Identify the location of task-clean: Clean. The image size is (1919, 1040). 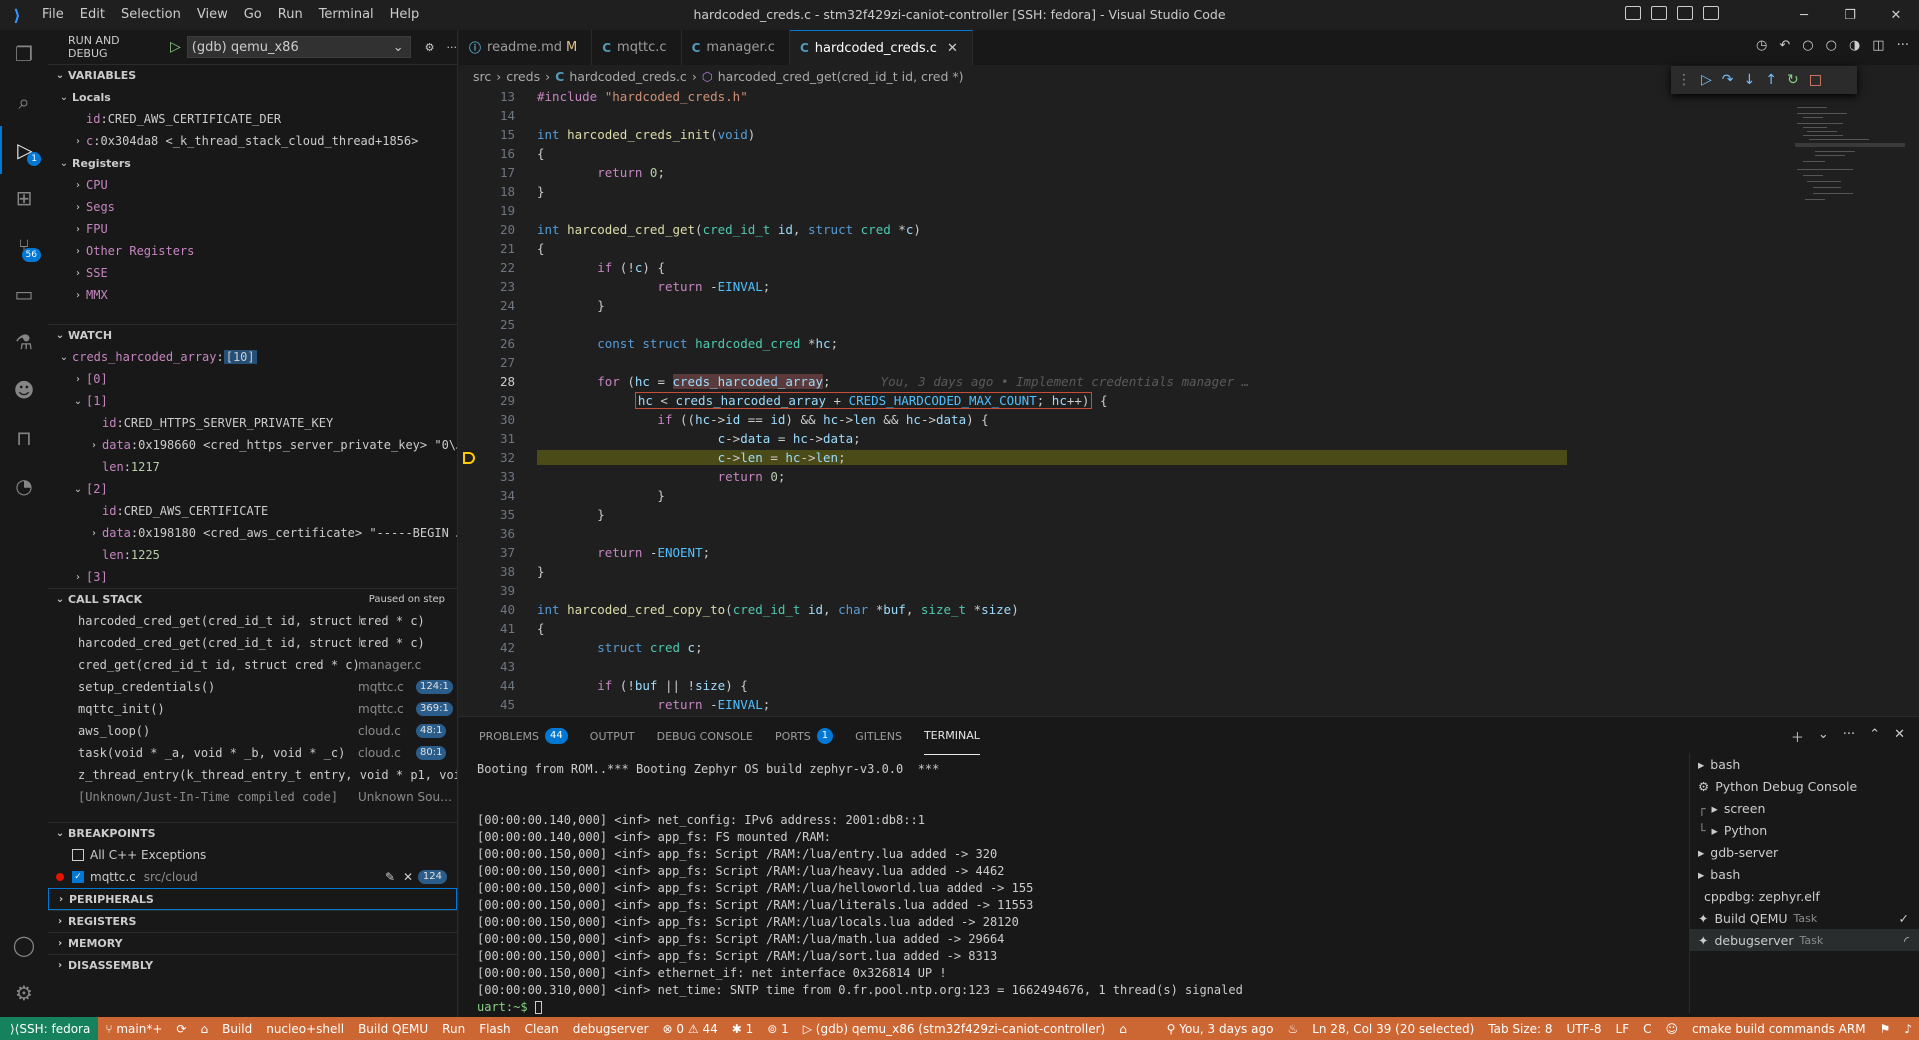
(542, 1029).